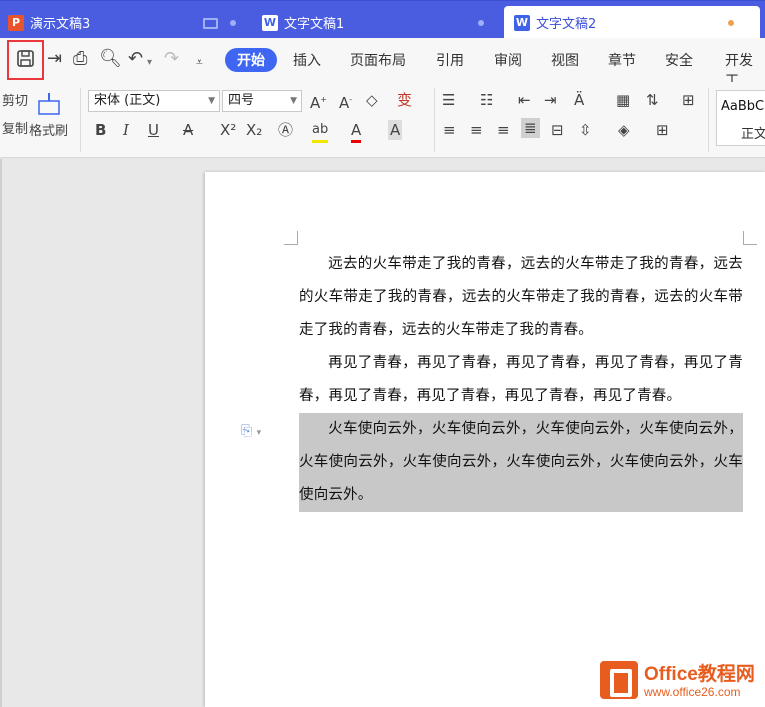 Image resolution: width=765 pixels, height=707 pixels. What do you see at coordinates (486, 100) in the screenshot?
I see `numbered-list-icon: ☷` at bounding box center [486, 100].